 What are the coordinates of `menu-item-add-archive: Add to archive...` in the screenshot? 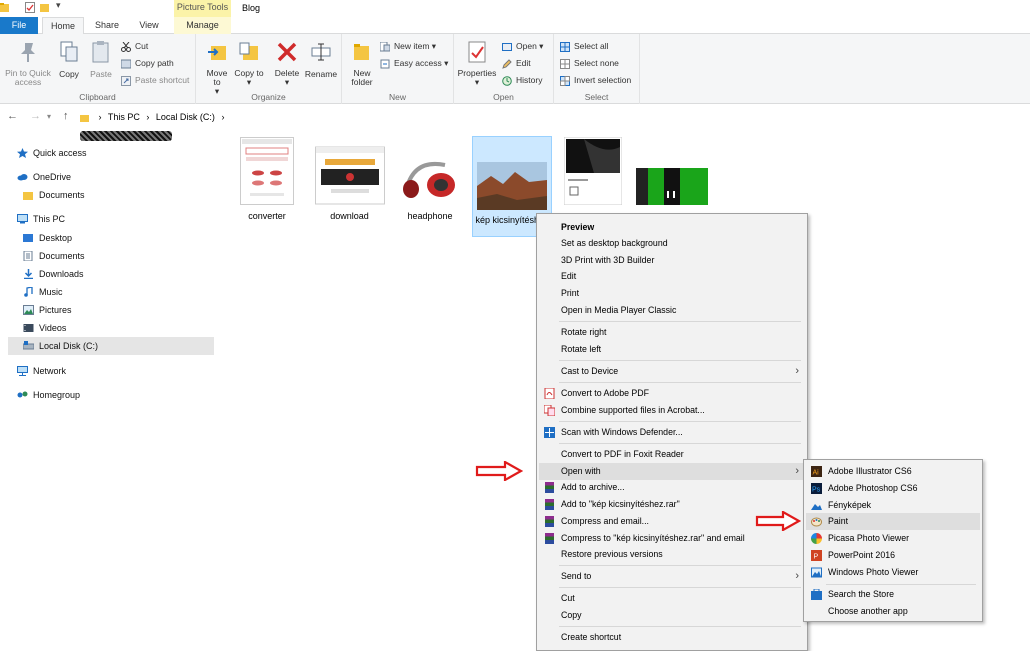 It's located at (672, 487).